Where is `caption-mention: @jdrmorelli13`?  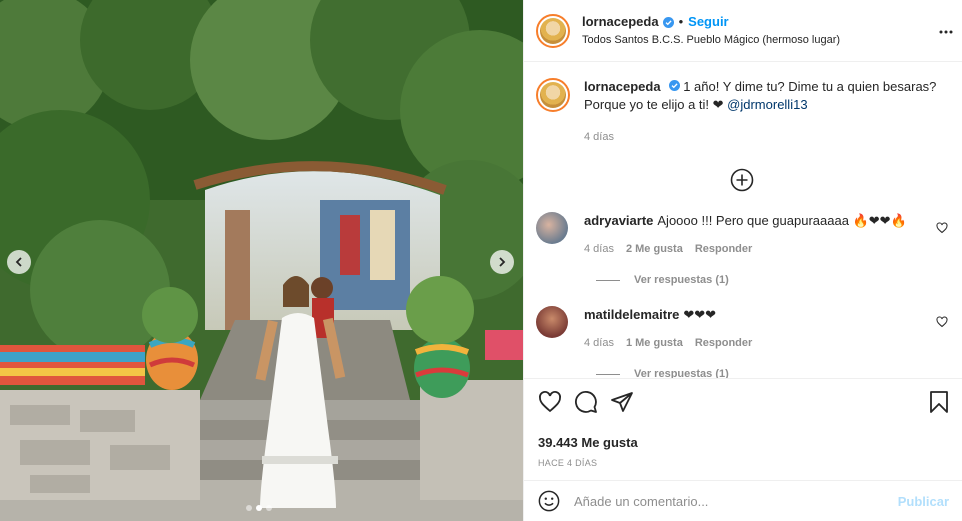 caption-mention: @jdrmorelli13 is located at coordinates (767, 104).